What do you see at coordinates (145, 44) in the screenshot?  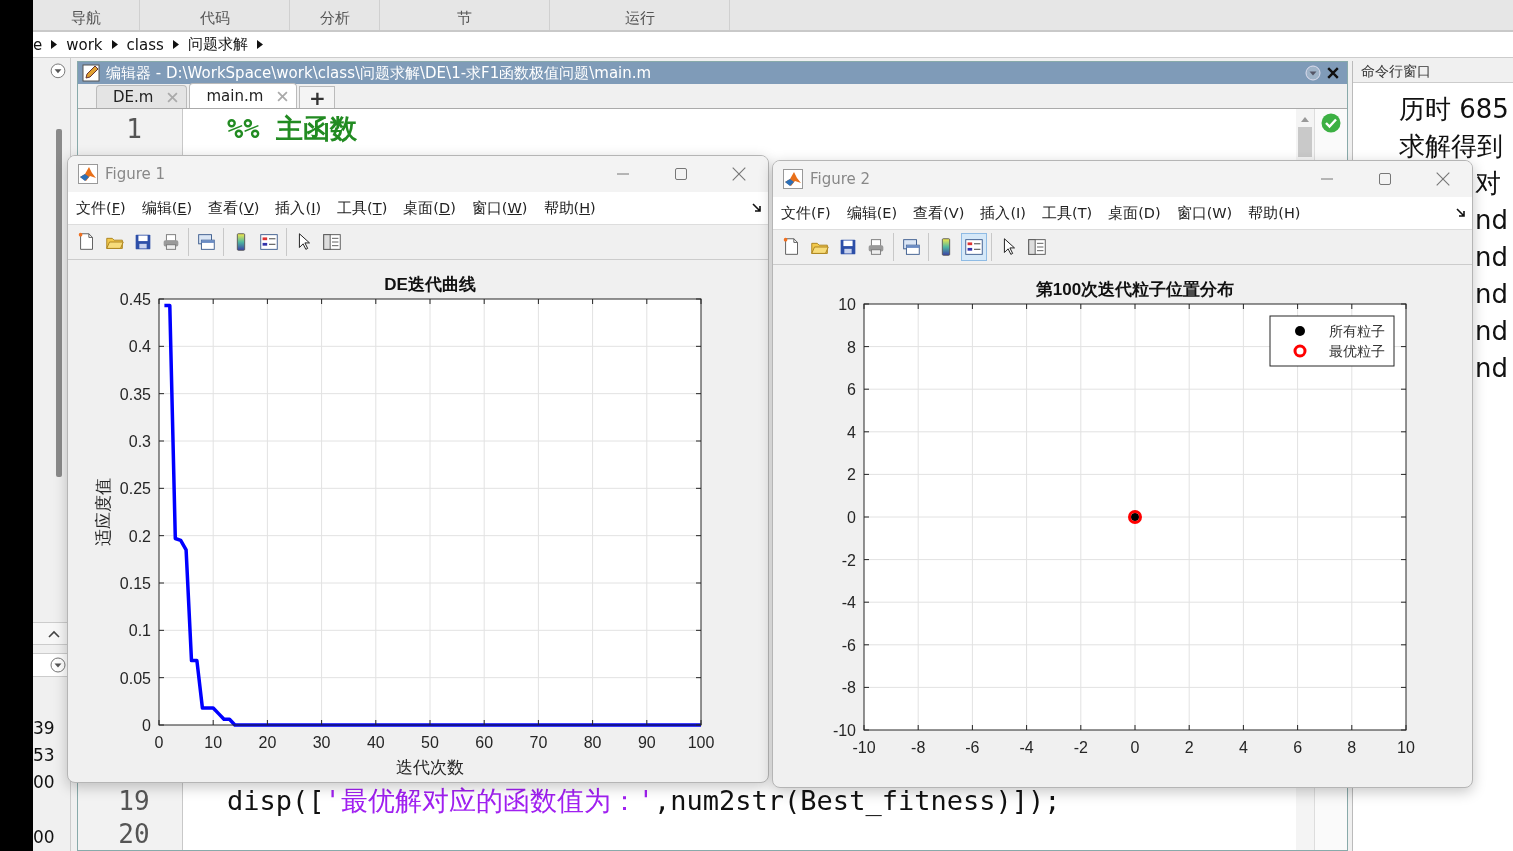 I see `breadcrumb: class` at bounding box center [145, 44].